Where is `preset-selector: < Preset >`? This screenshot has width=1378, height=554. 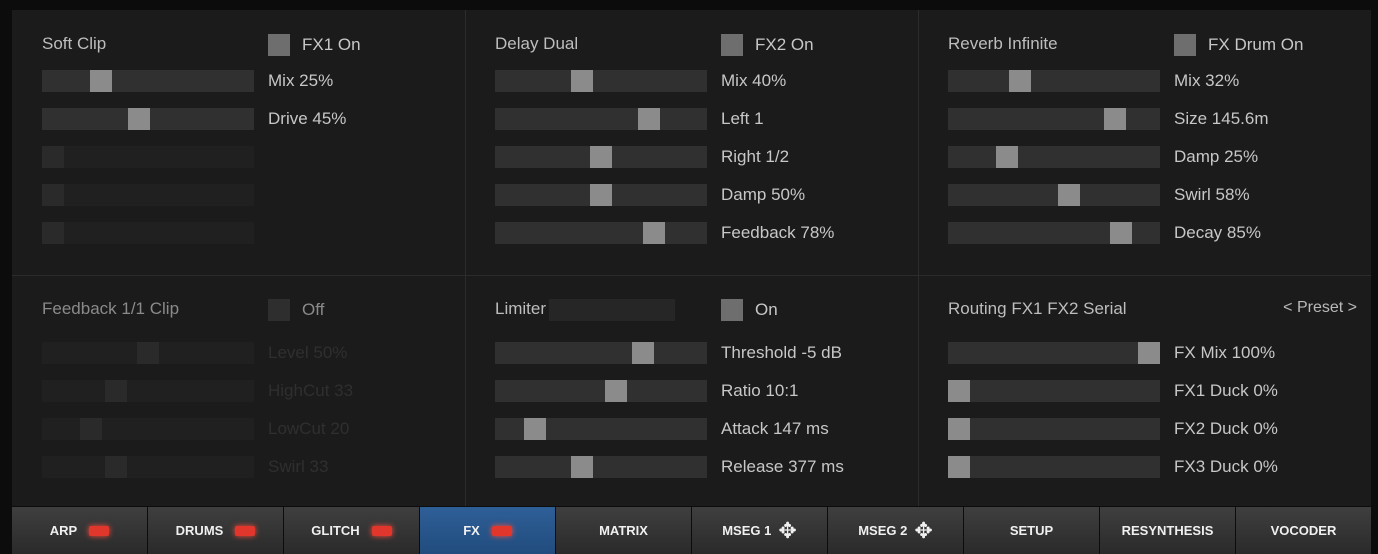 preset-selector: < Preset > is located at coordinates (1320, 308).